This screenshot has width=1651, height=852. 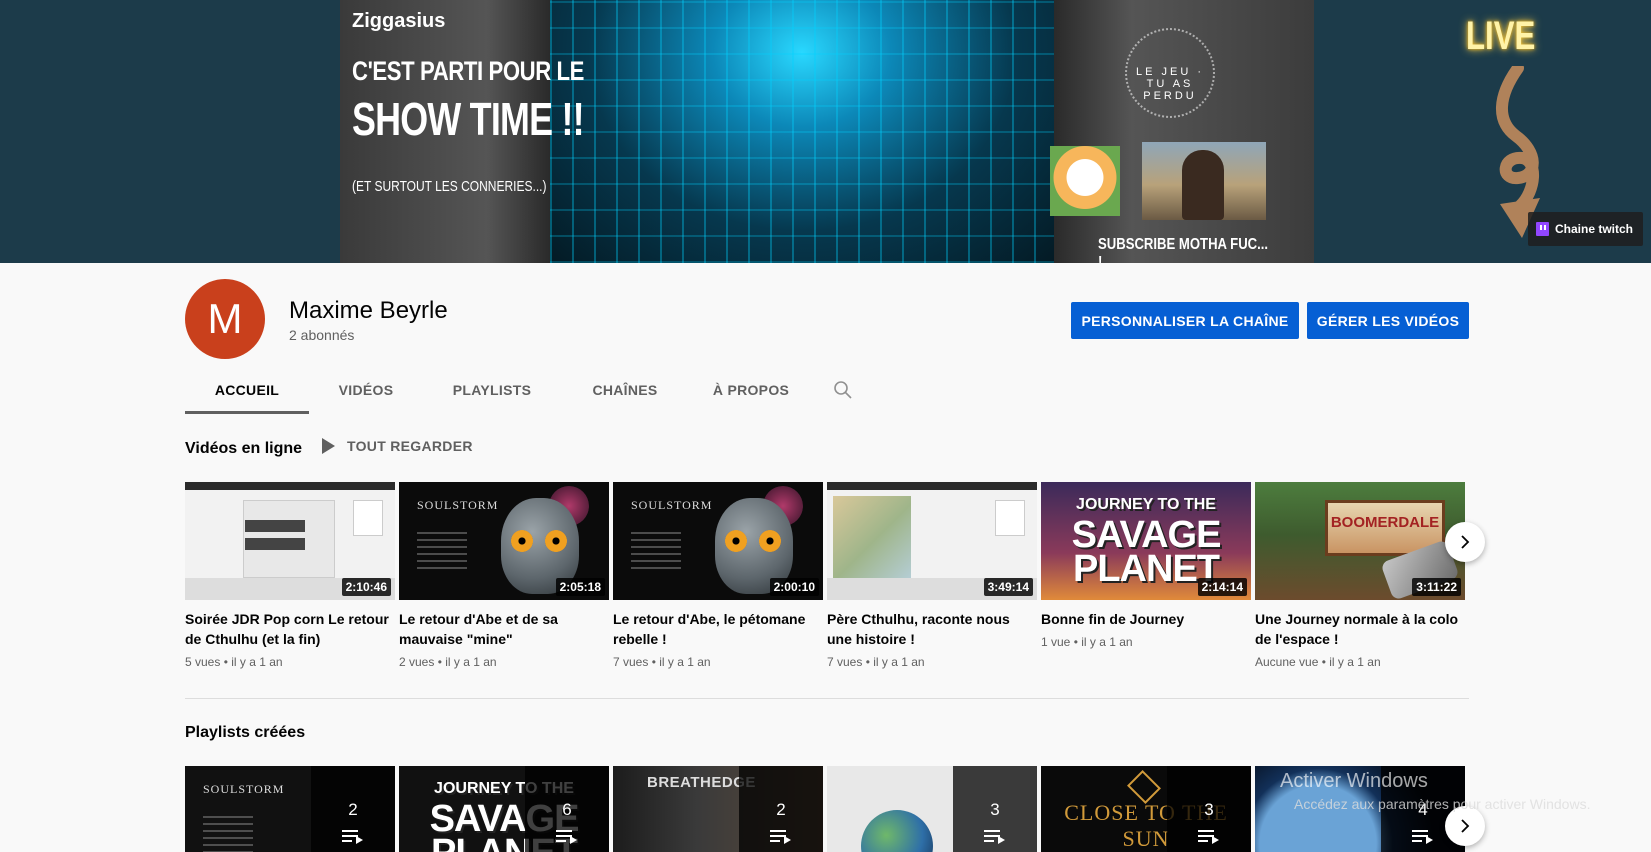 What do you see at coordinates (1222, 587) in the screenshot?
I see `video-duration: 2:14:14` at bounding box center [1222, 587].